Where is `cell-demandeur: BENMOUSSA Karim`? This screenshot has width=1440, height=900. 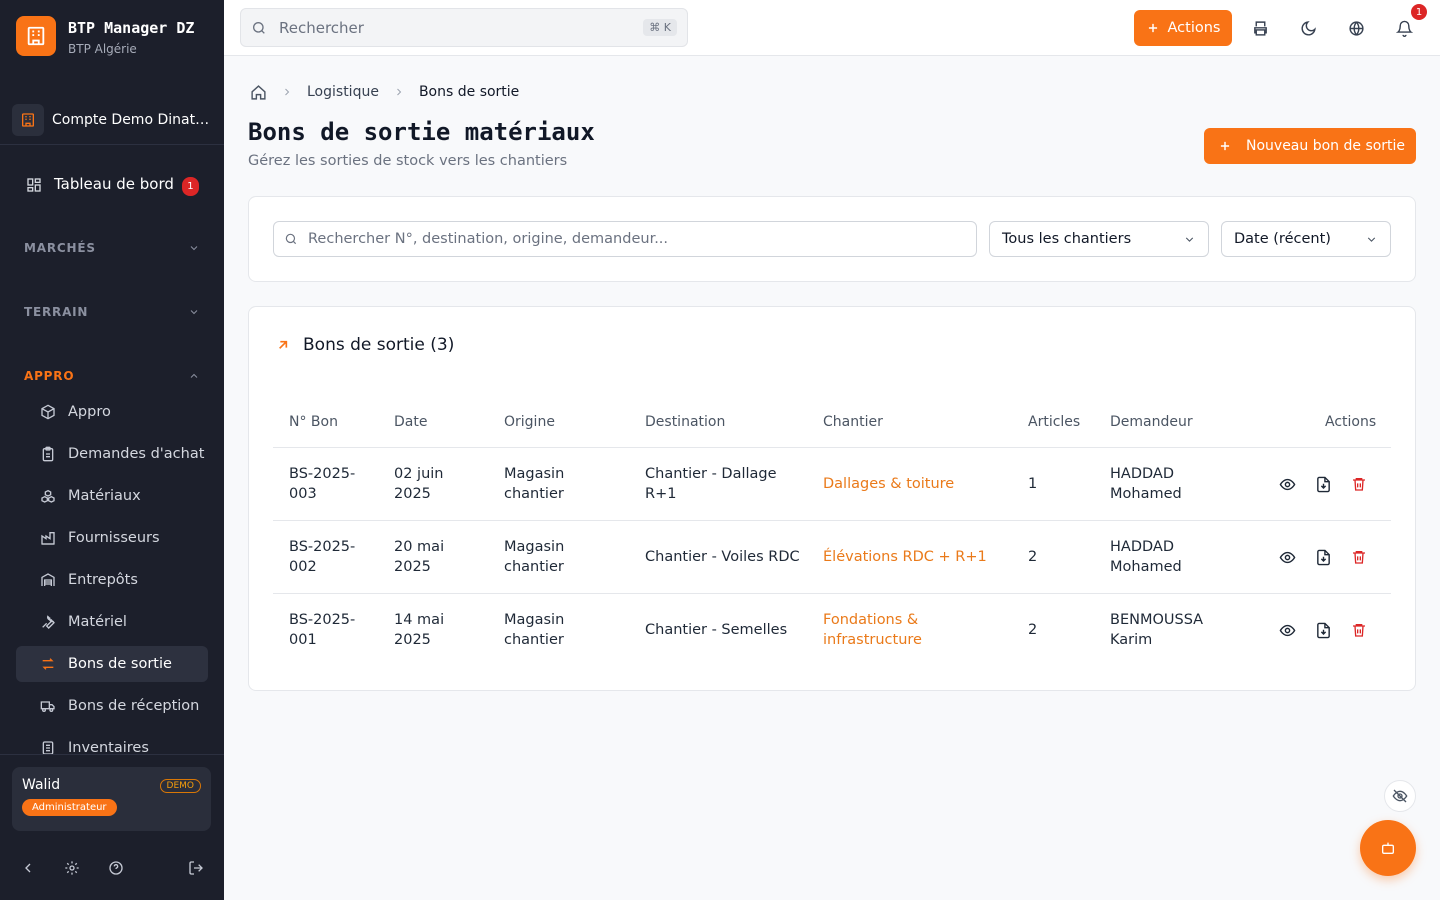
cell-demandeur: BENMOUSSA Karim is located at coordinates (1157, 630).